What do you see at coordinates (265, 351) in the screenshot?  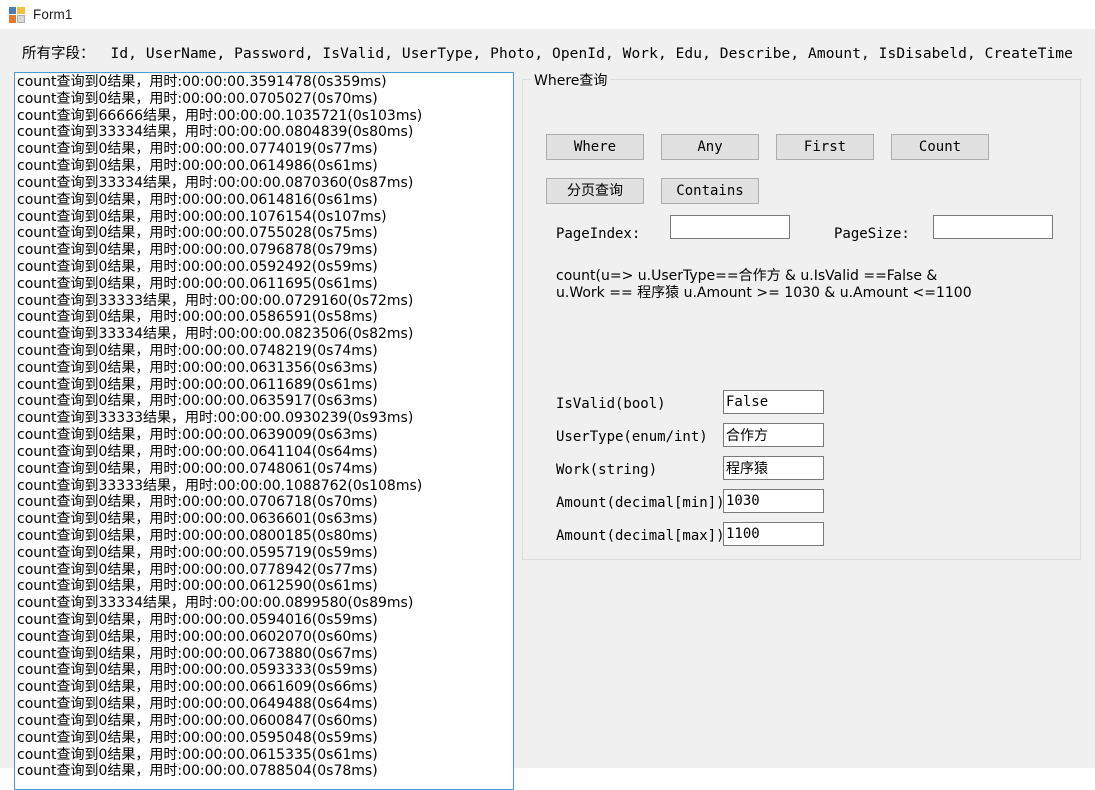 I see `log-line: count查询到0结果，用时:00:00:00.0748219(0s74ms)` at bounding box center [265, 351].